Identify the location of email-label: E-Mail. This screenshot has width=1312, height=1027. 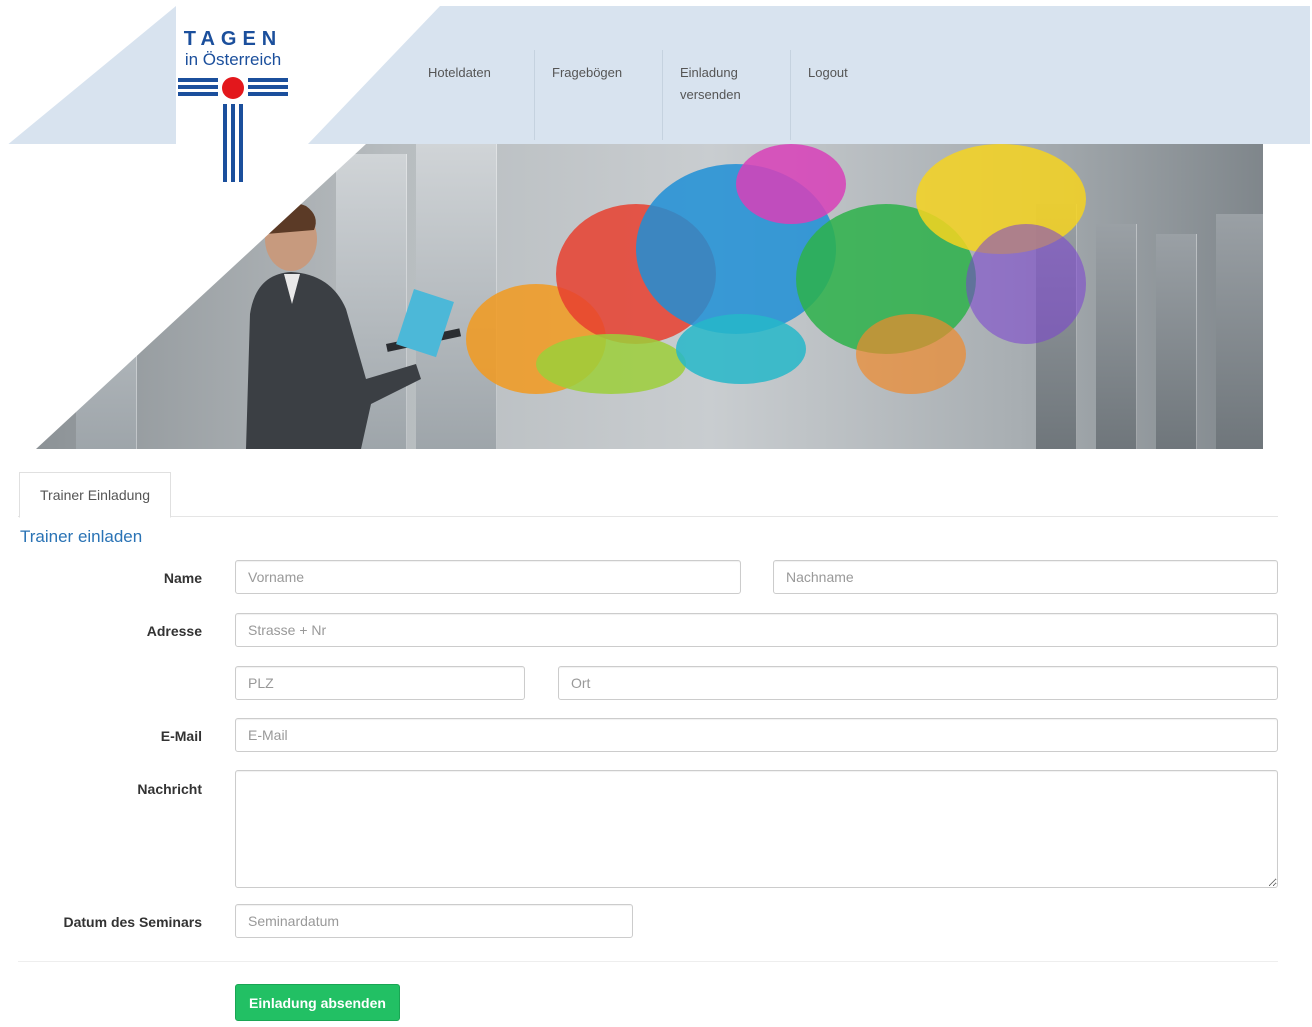
(181, 736).